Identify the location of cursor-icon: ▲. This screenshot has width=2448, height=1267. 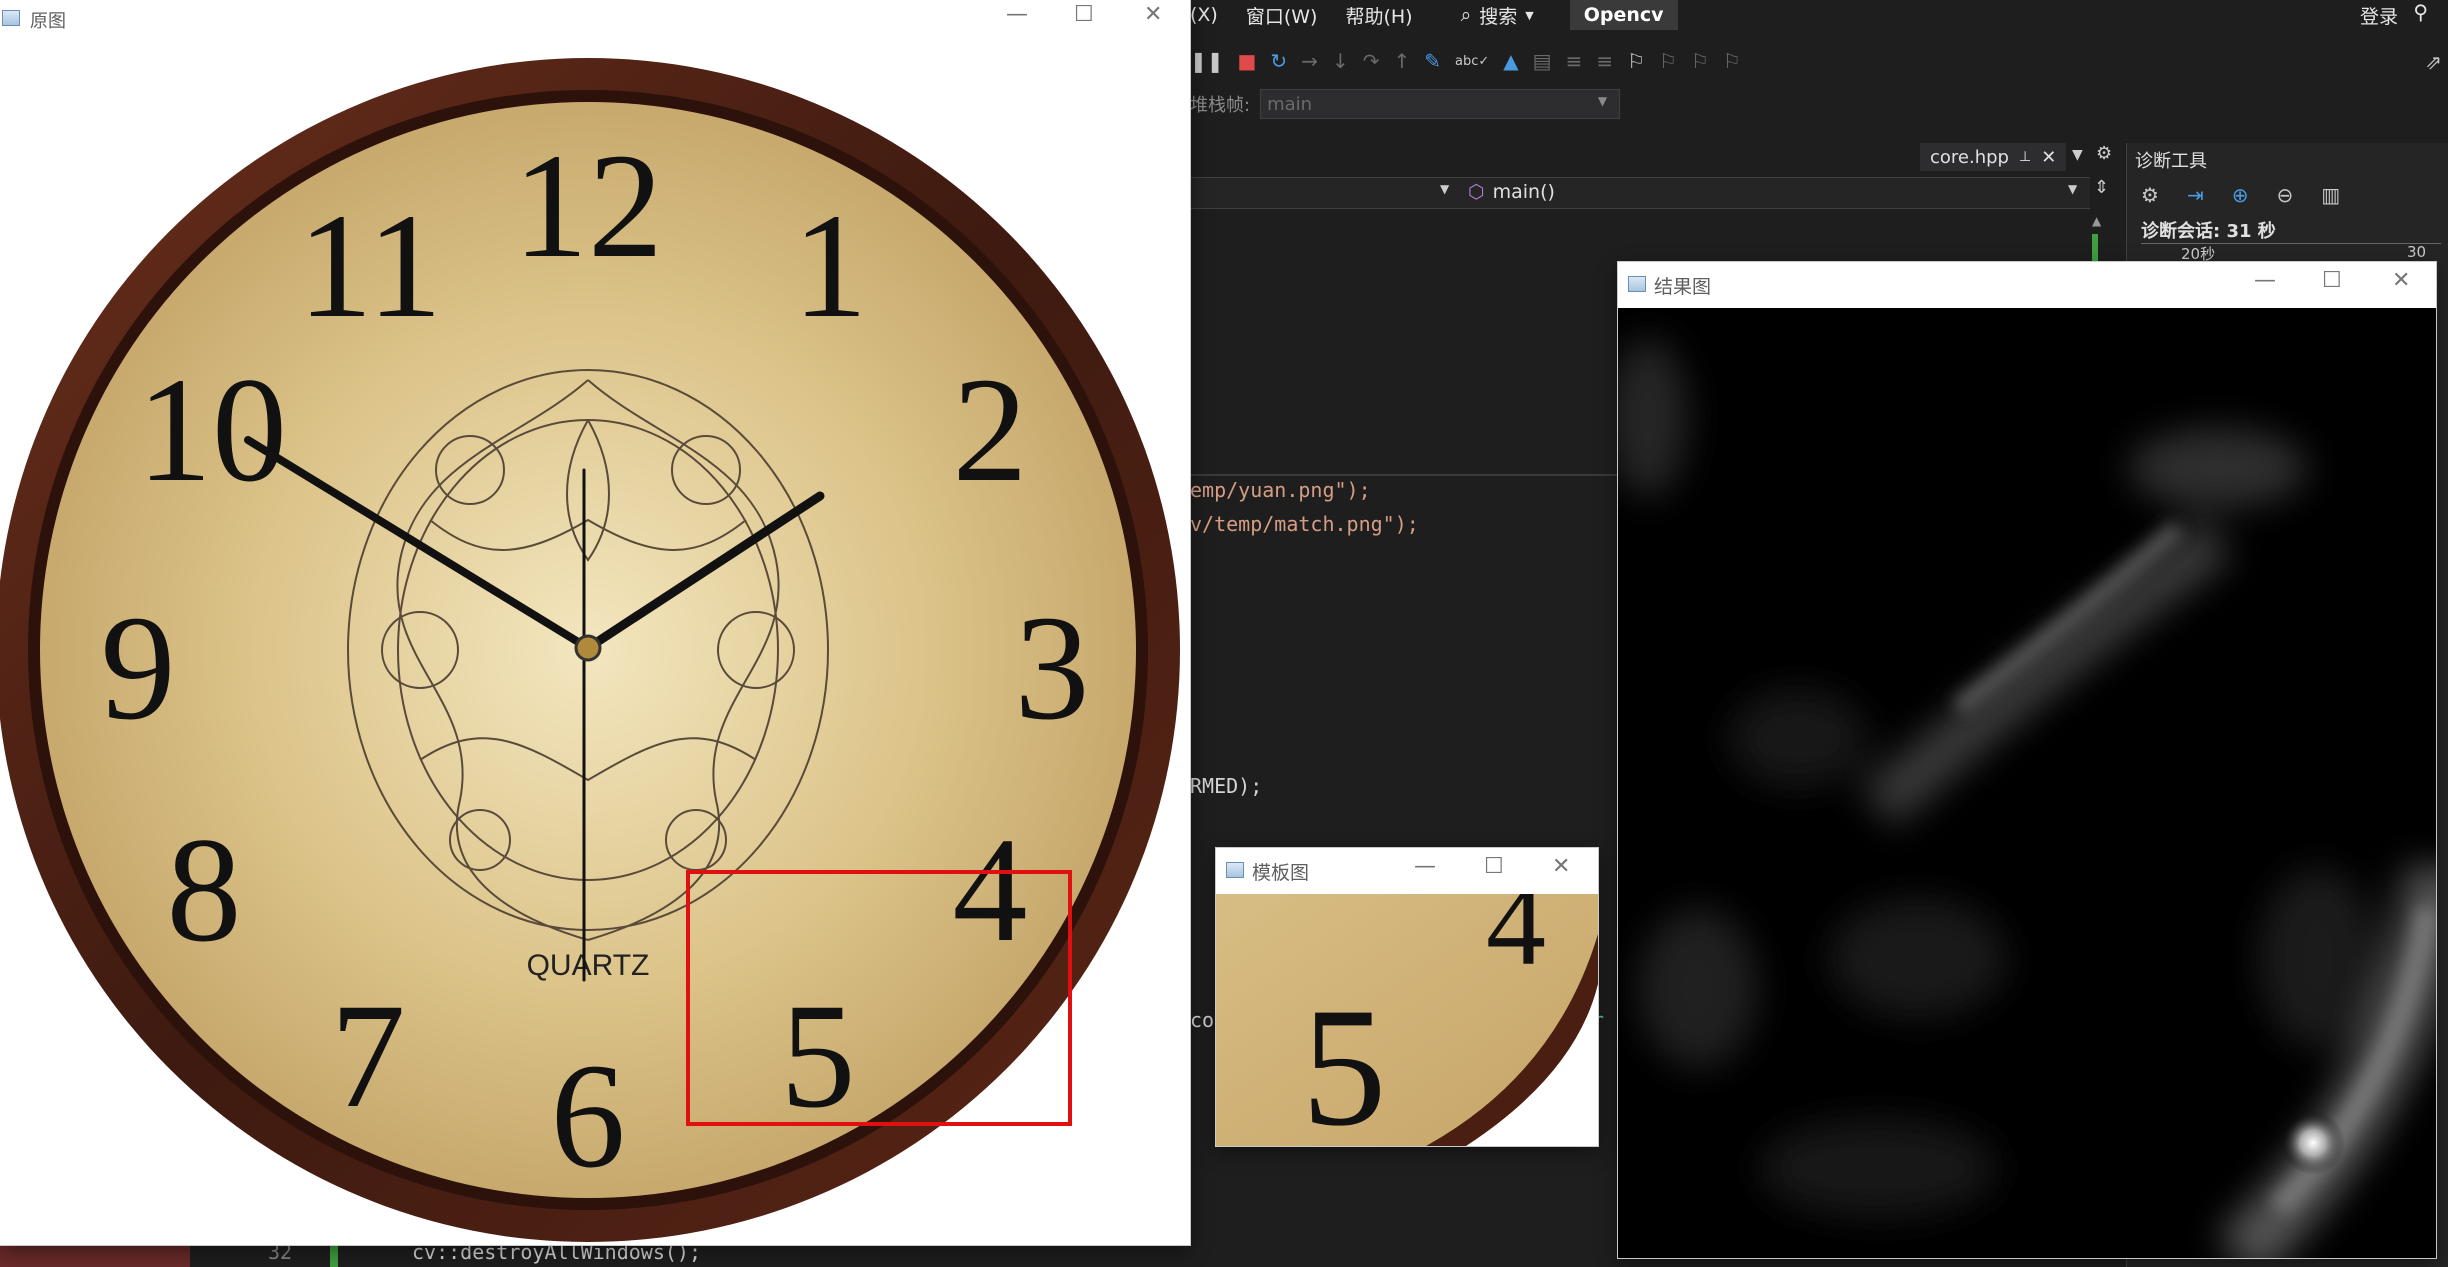
(1510, 61).